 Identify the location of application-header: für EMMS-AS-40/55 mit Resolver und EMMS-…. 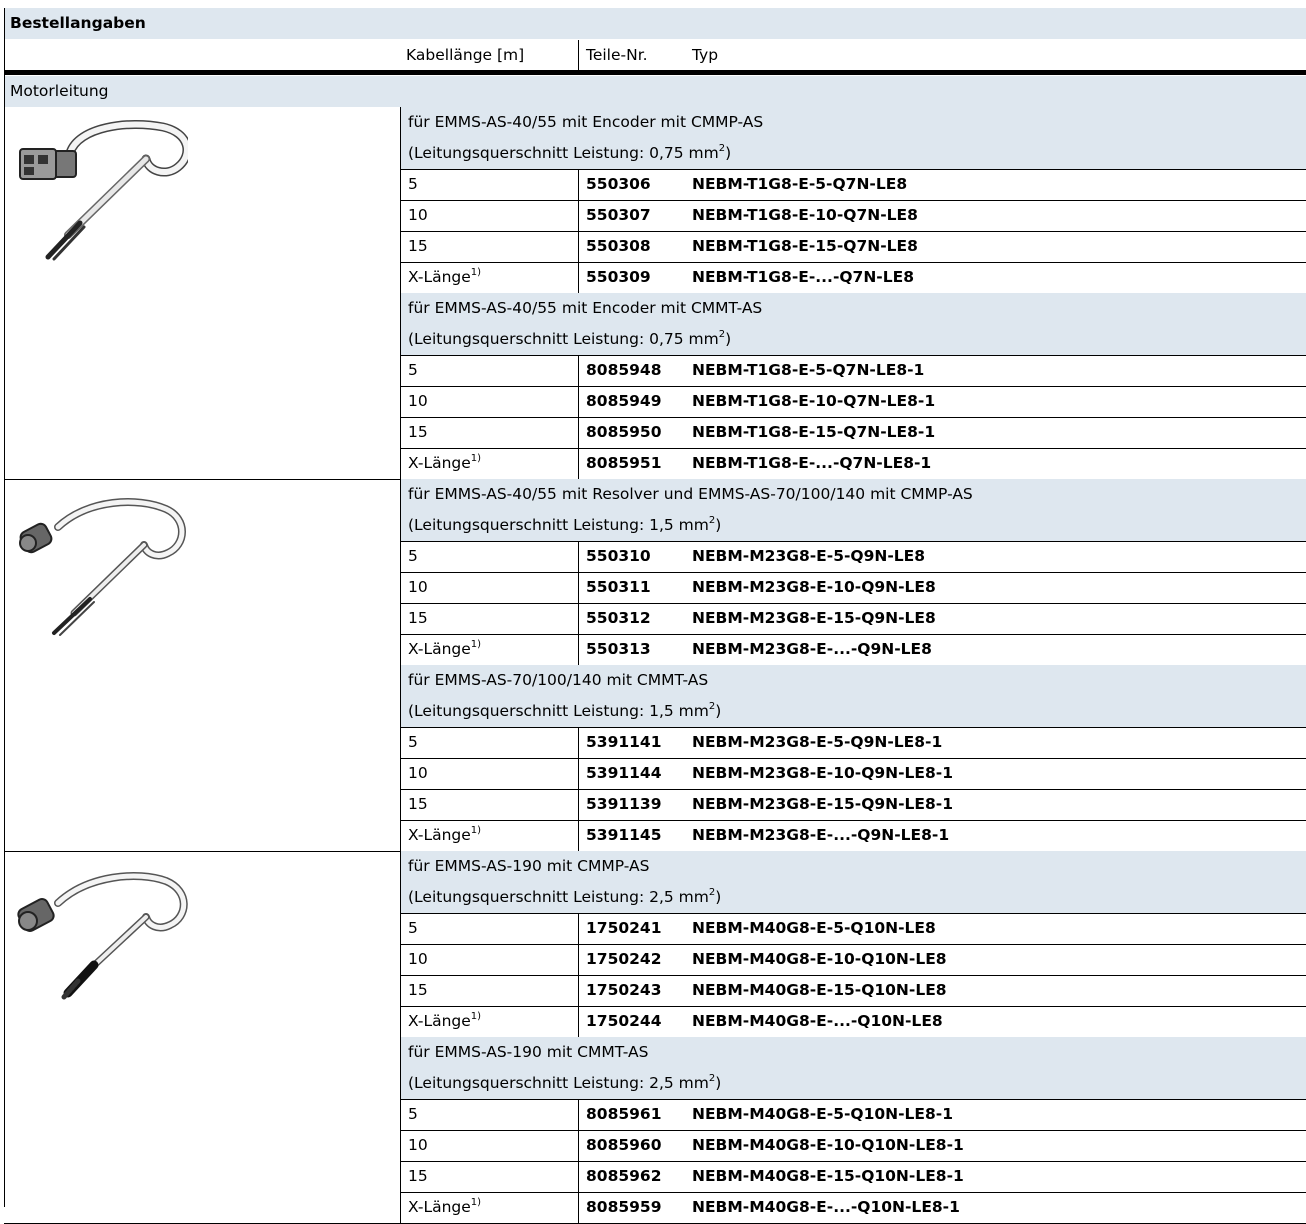
(853, 510).